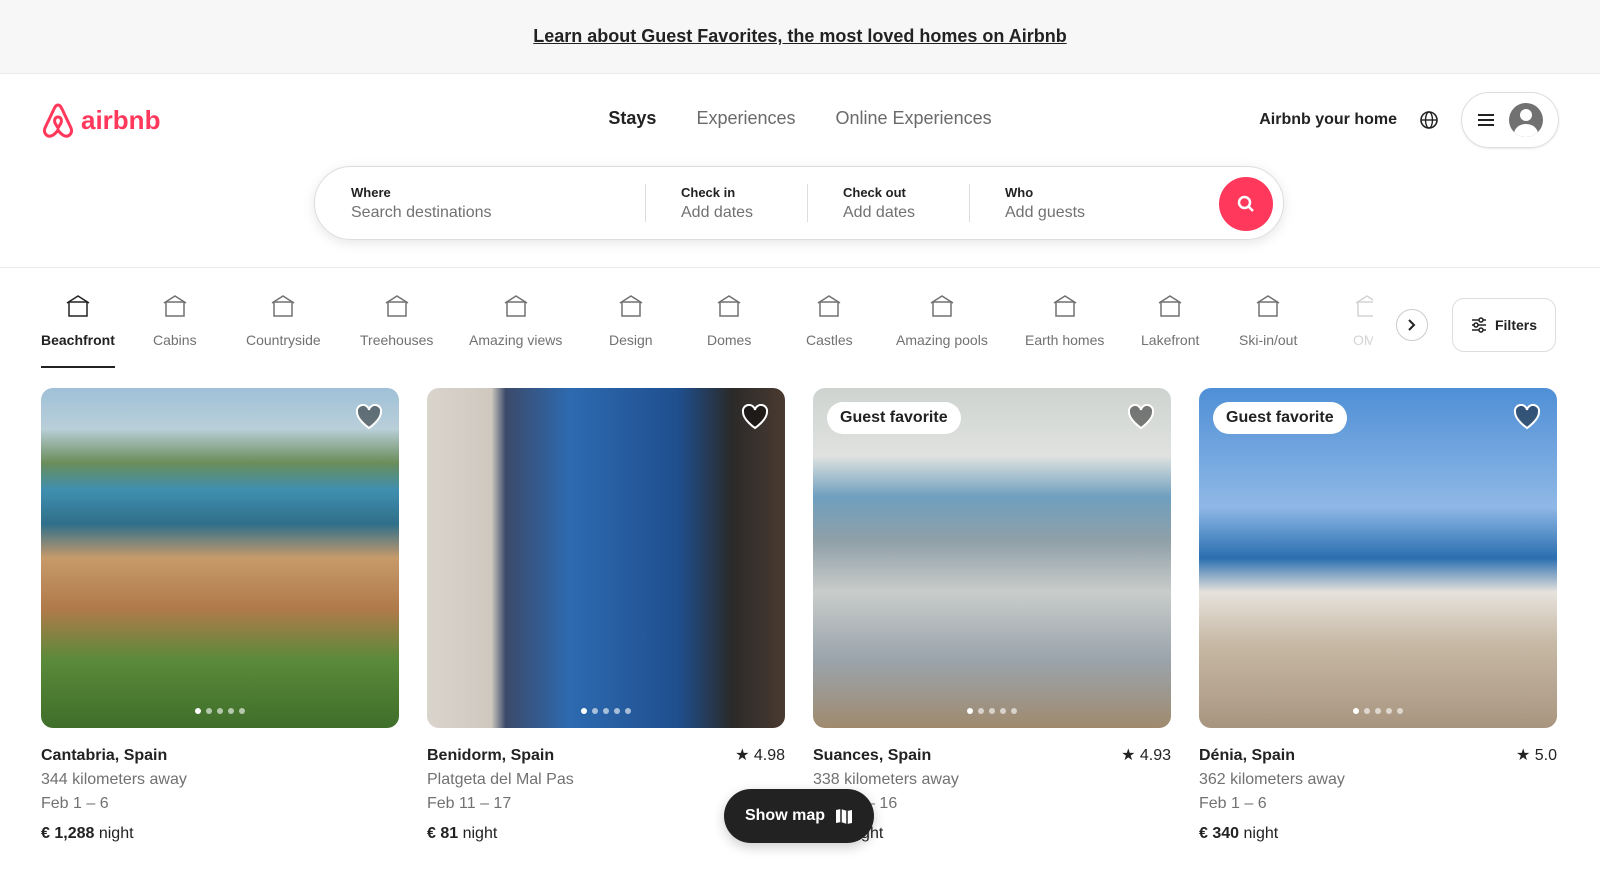  Describe the element at coordinates (1363, 329) in the screenshot. I see `category-omg-: OMG!` at that location.